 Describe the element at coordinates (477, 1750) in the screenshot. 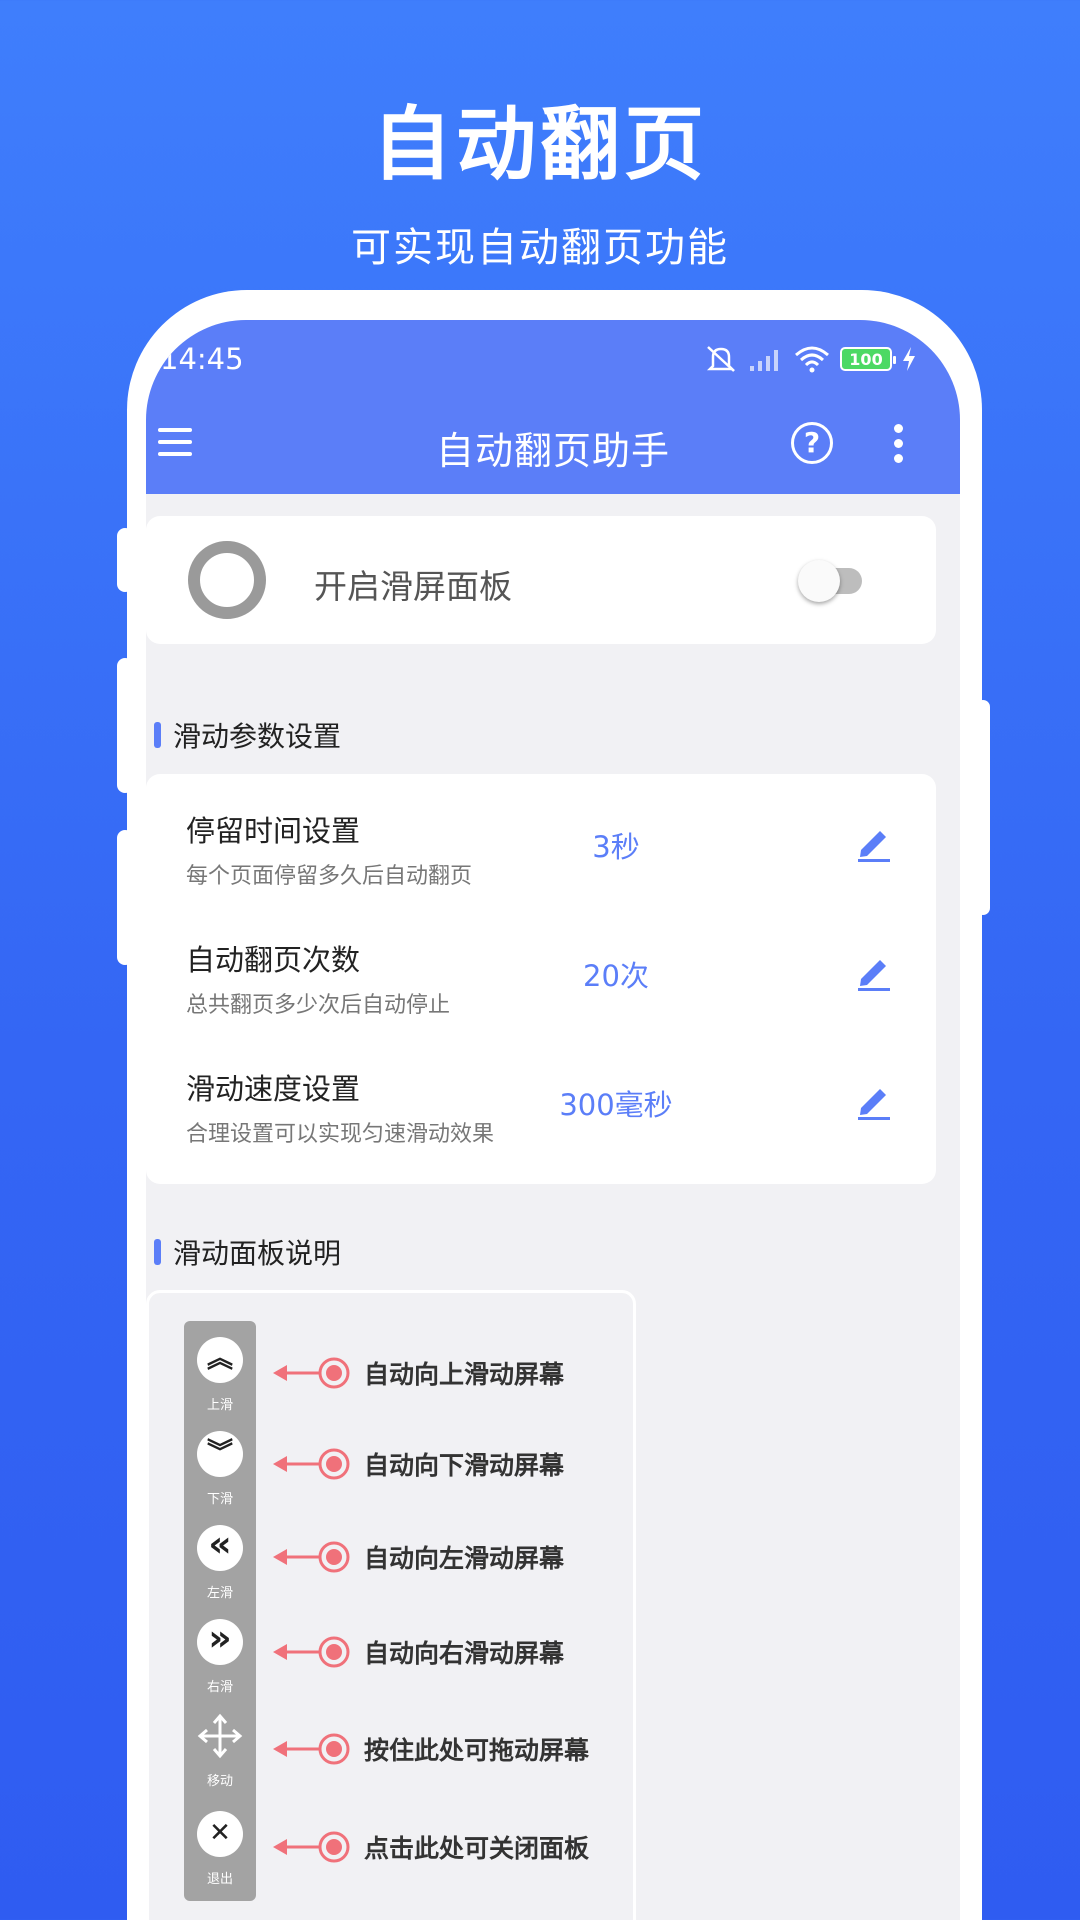

I see `explain-text: 按住此处可拖动屏幕` at that location.